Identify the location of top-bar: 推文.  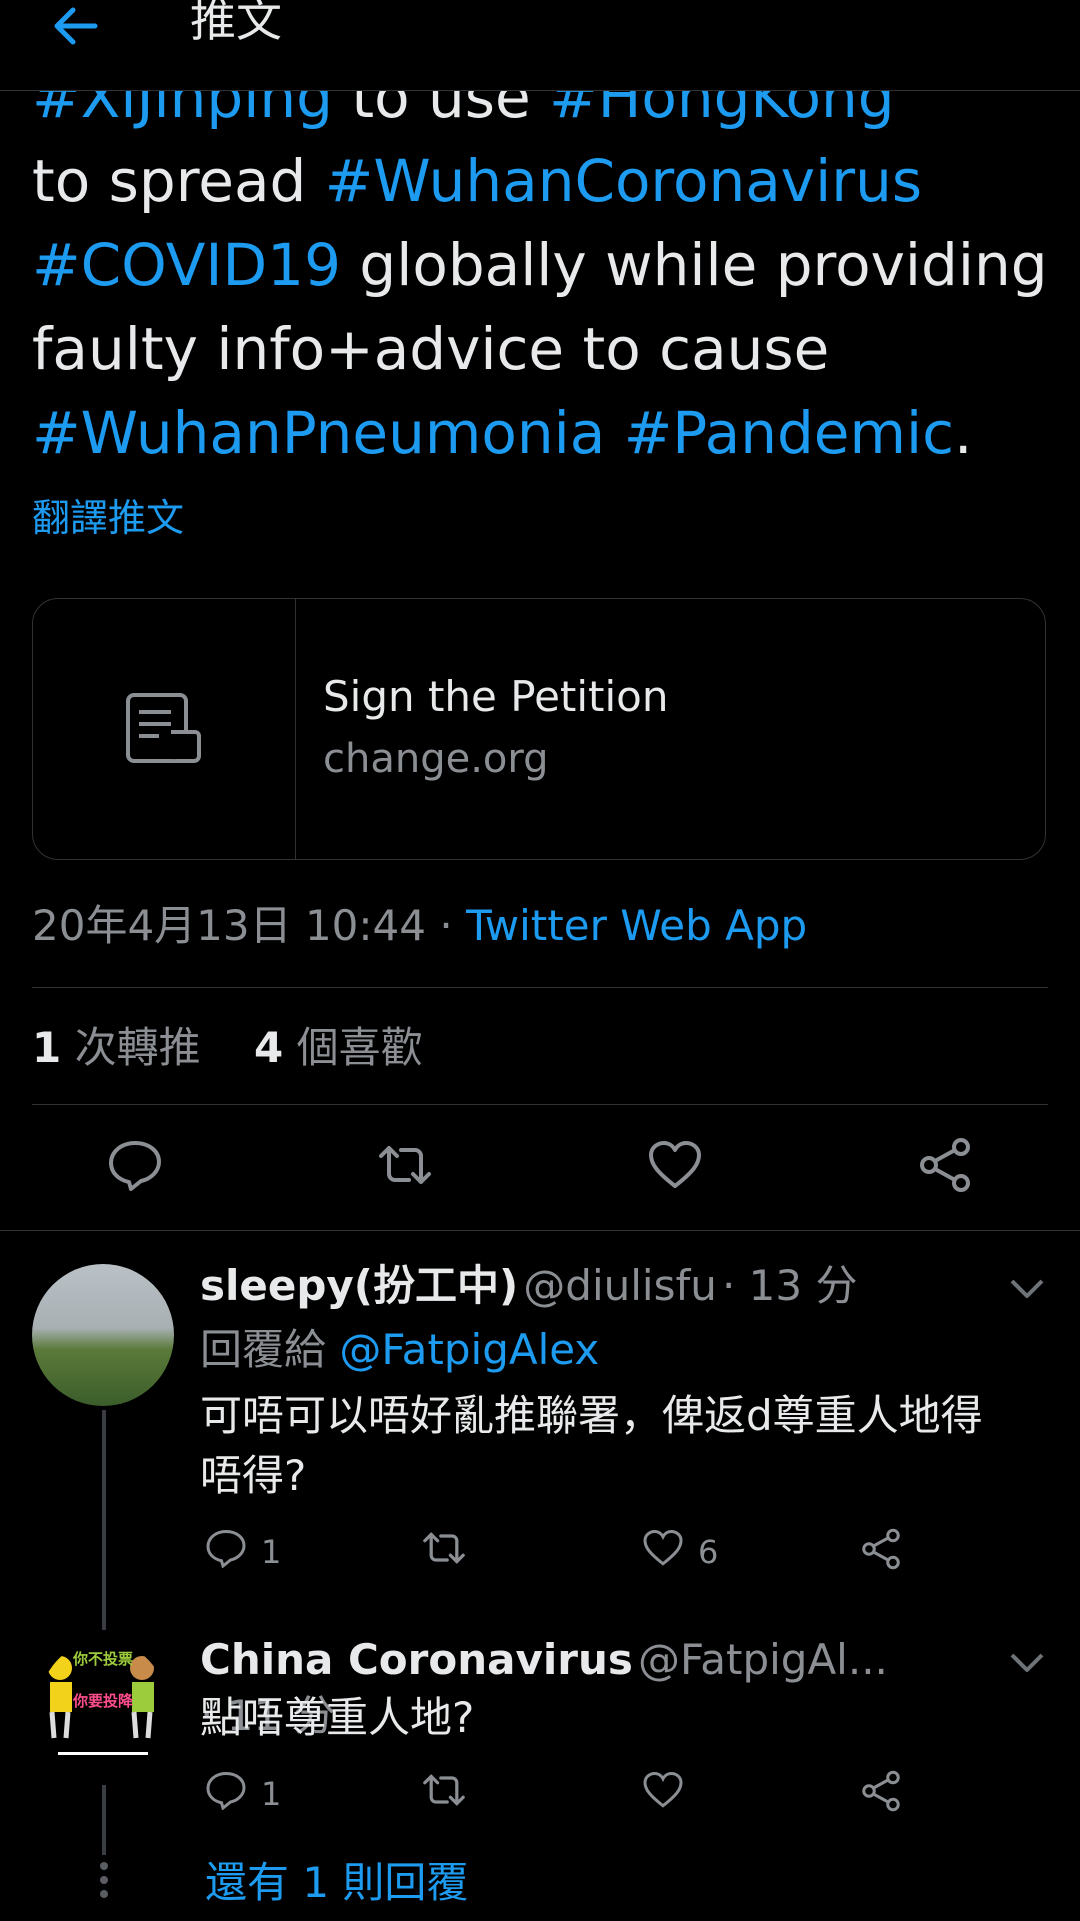
(540, 45).